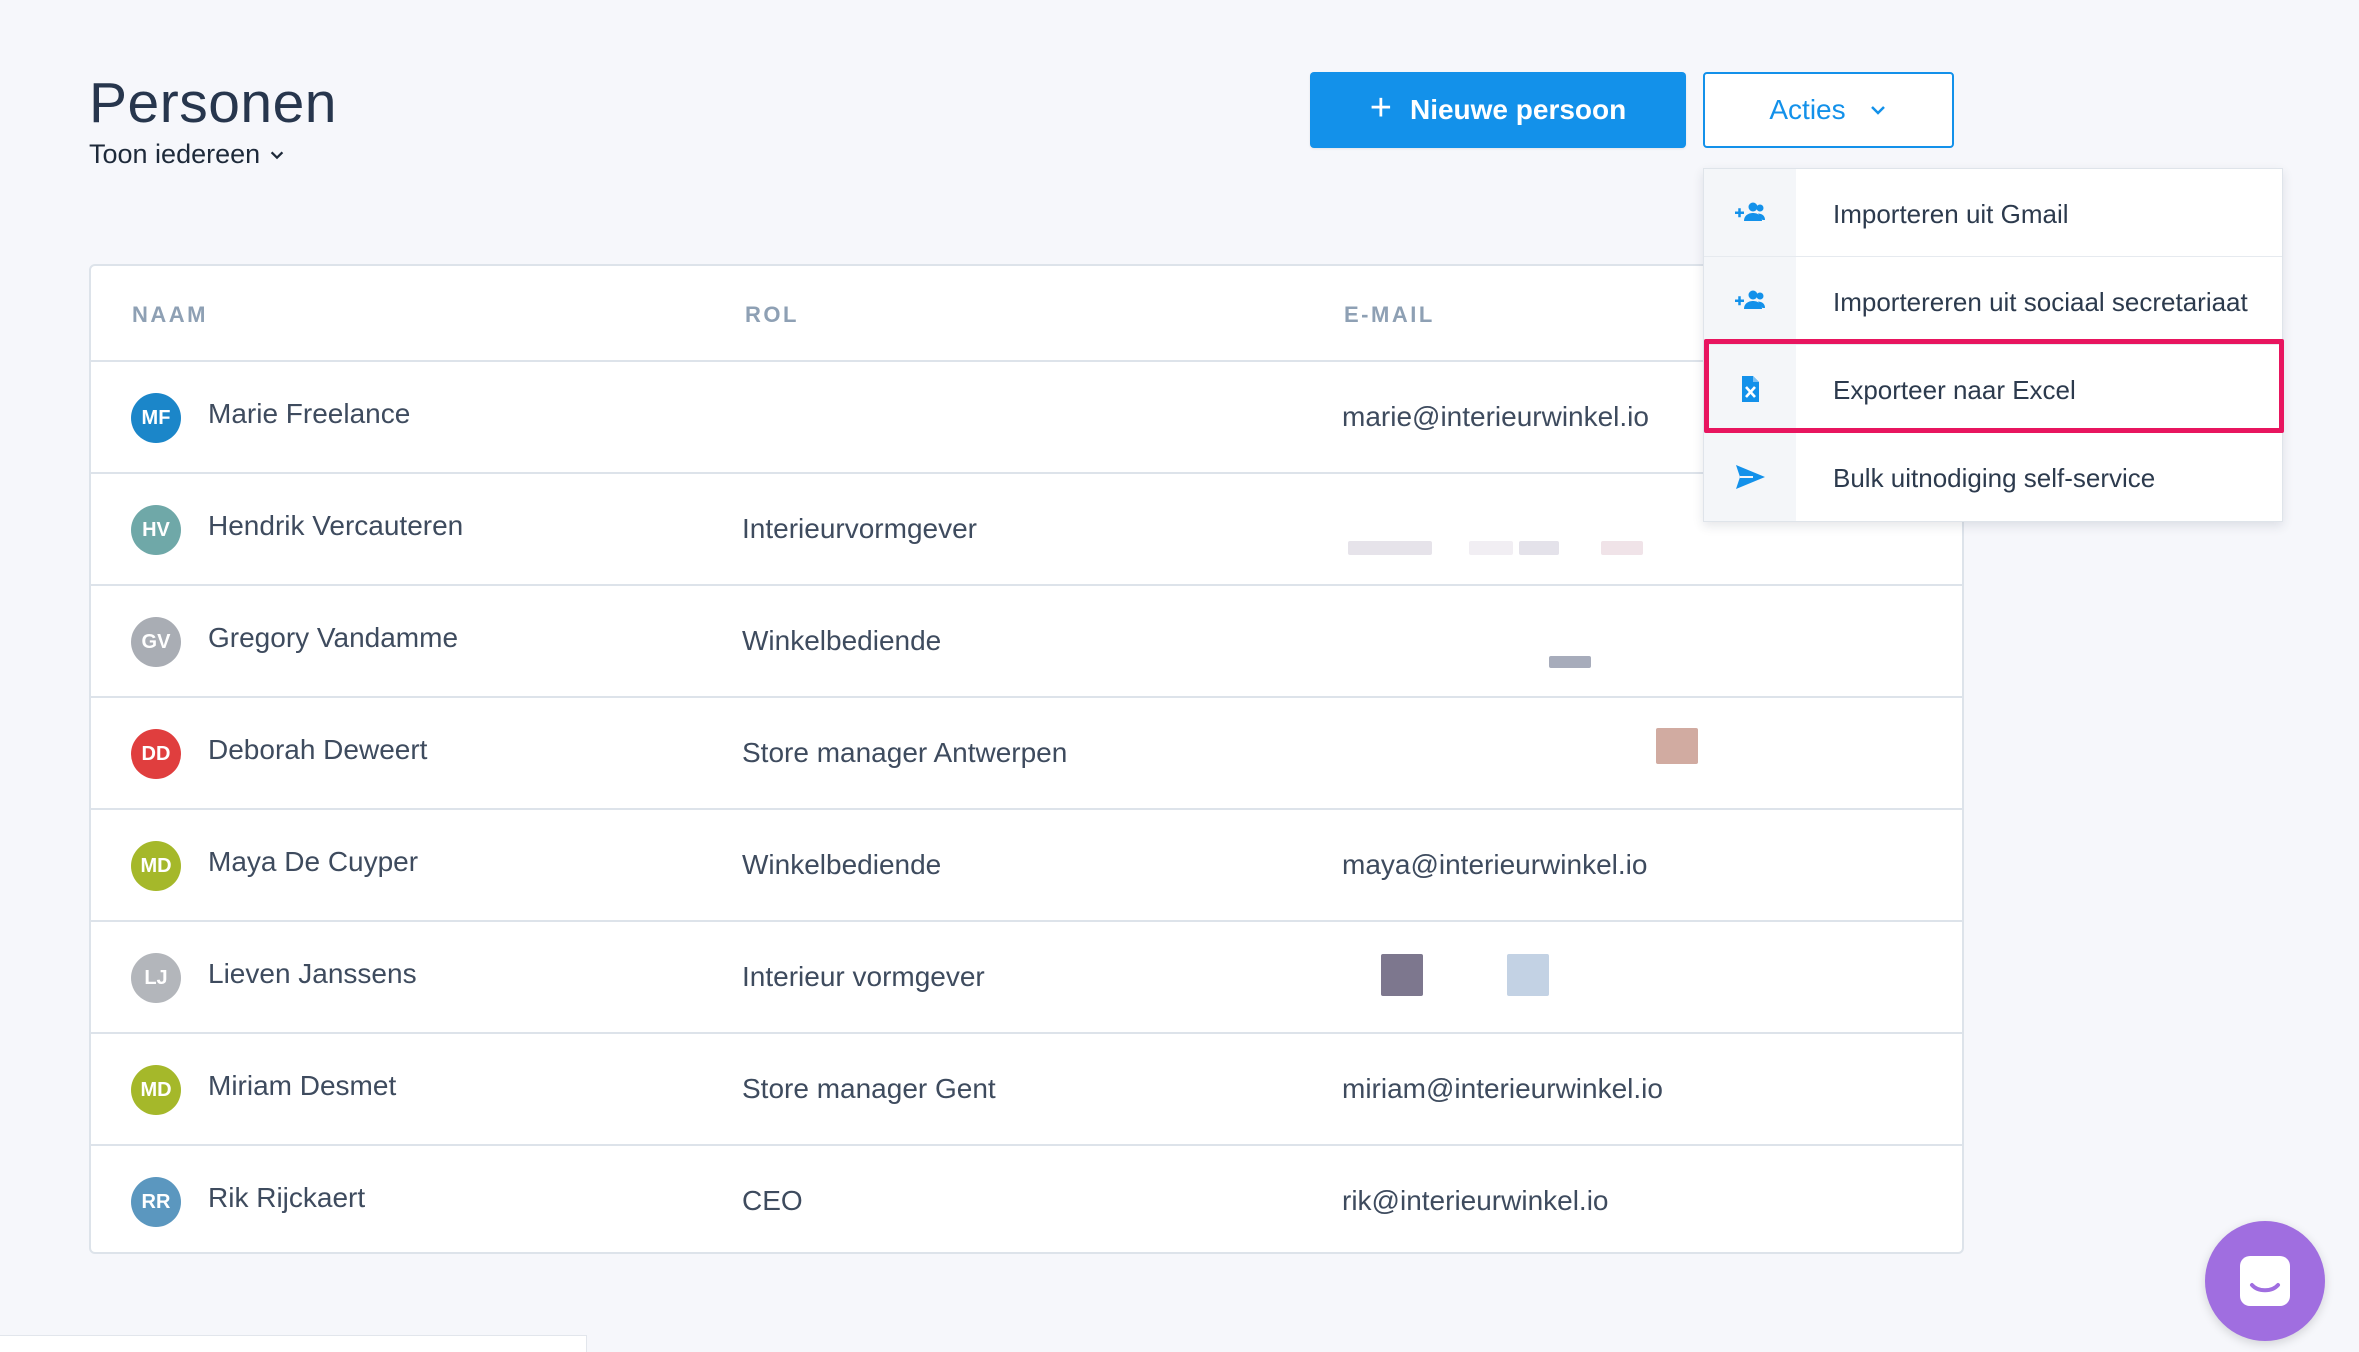 The width and height of the screenshot is (2359, 1352). I want to click on avatar: GV, so click(156, 642).